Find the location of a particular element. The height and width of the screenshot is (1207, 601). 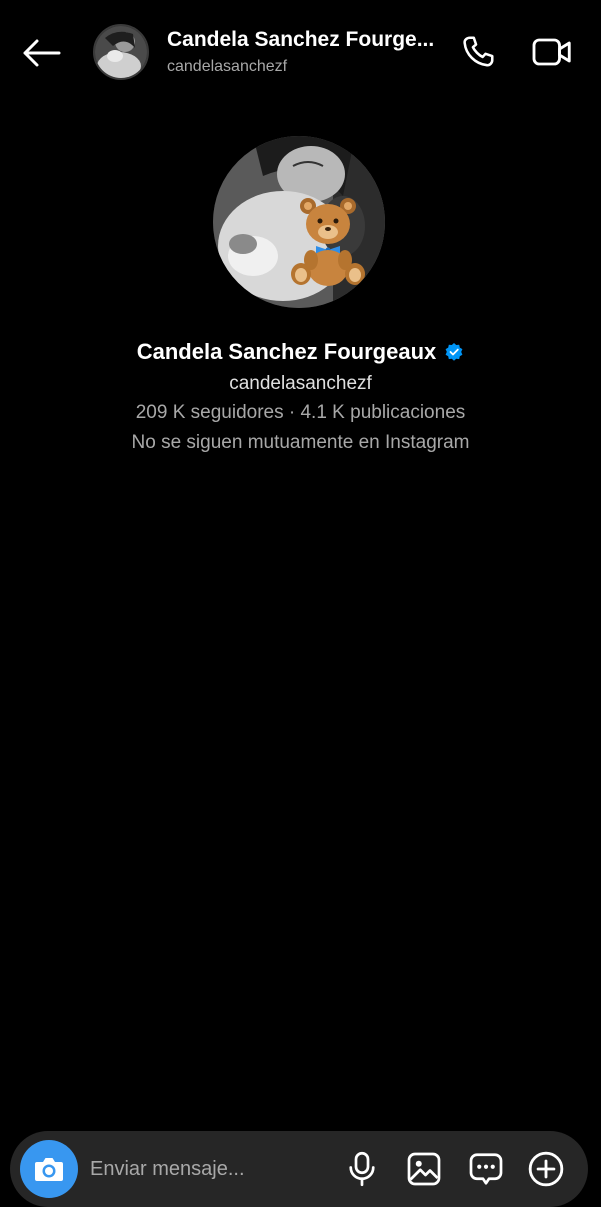

profile-avatar is located at coordinates (299, 222).